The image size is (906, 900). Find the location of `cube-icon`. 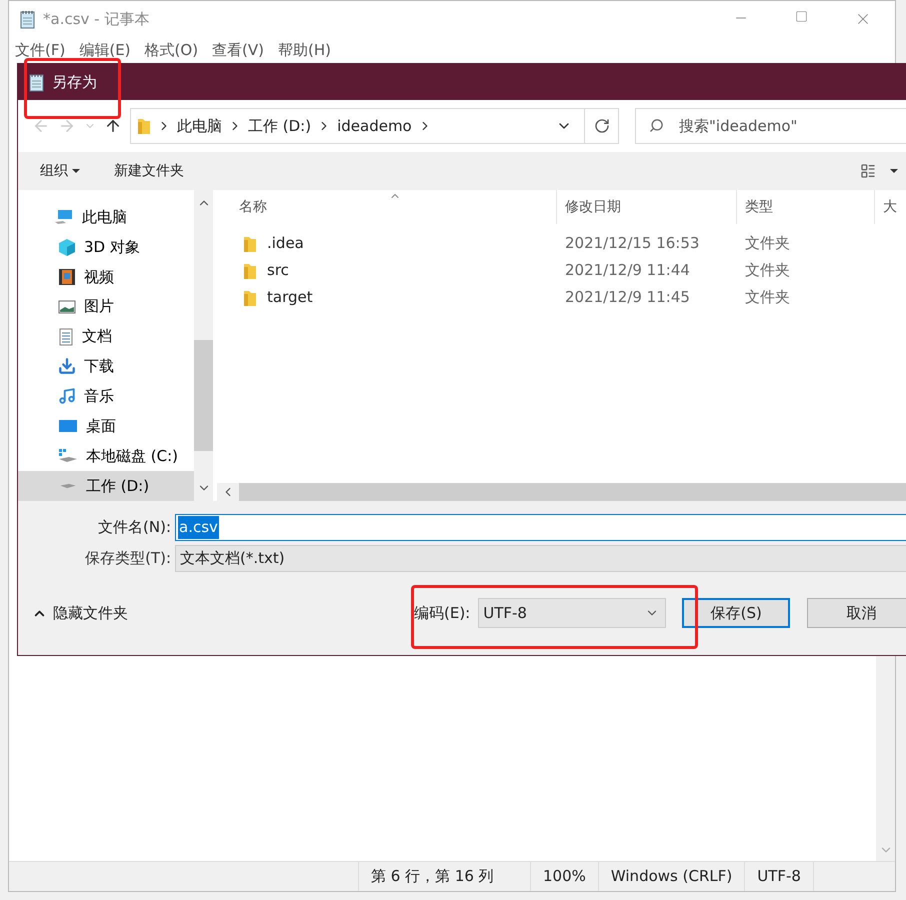

cube-icon is located at coordinates (67, 247).